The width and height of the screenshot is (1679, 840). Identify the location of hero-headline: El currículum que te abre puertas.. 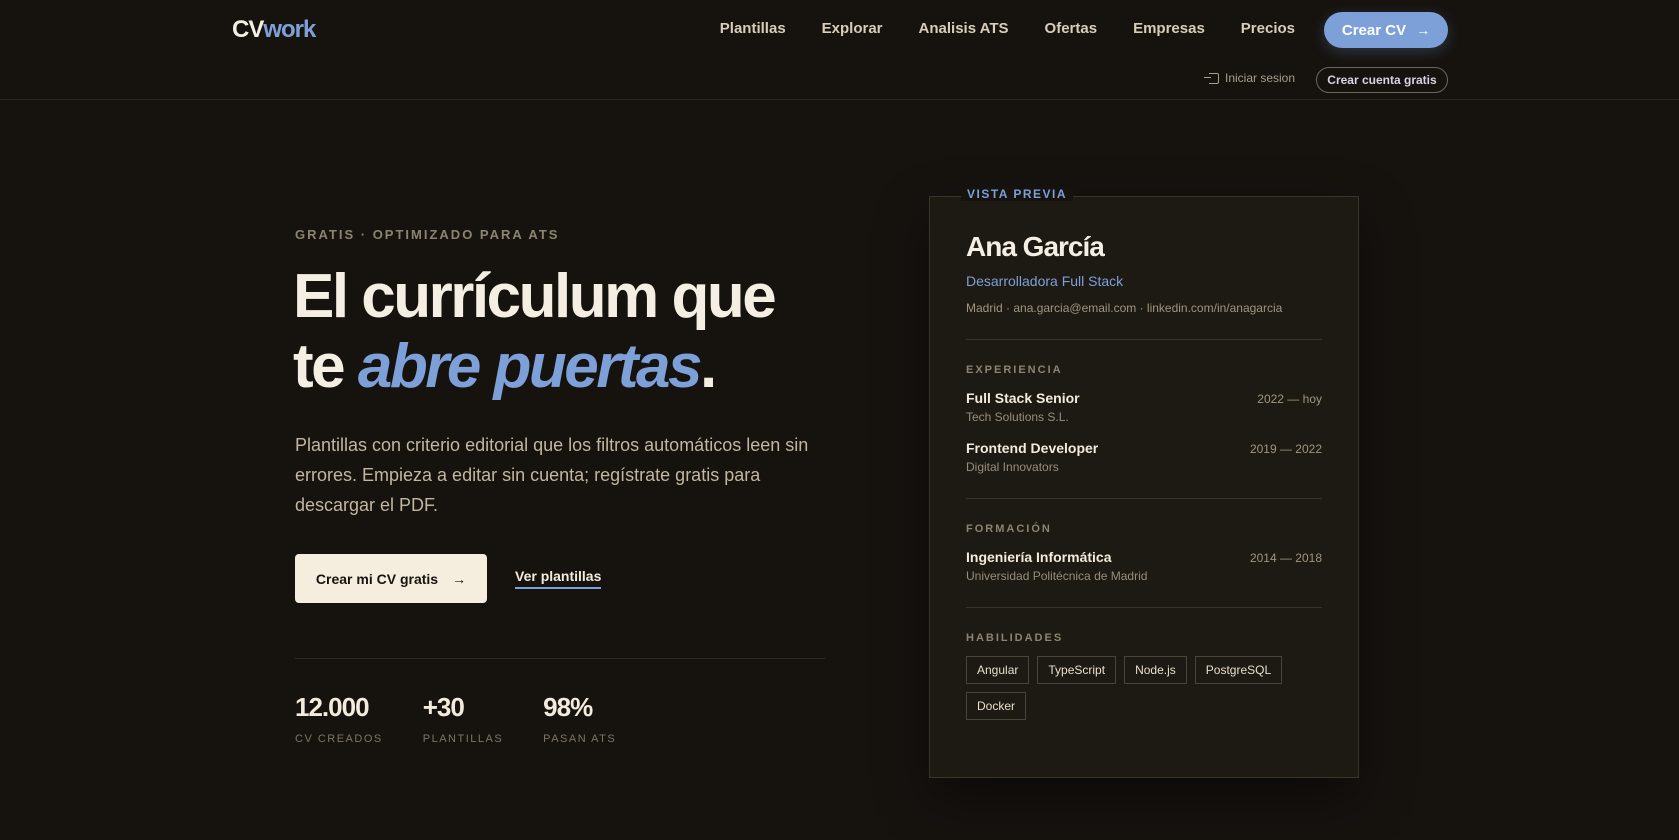
(573, 332).